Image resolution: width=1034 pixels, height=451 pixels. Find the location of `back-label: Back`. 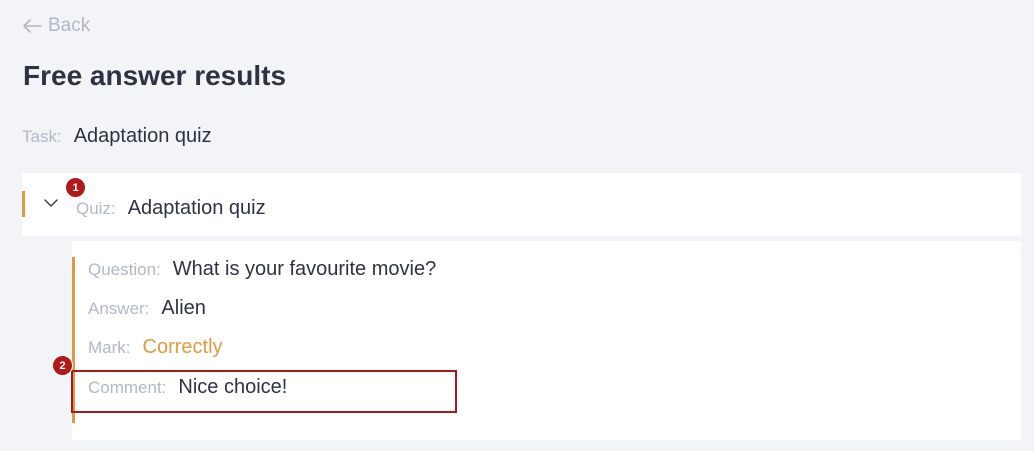

back-label: Back is located at coordinates (69, 25).